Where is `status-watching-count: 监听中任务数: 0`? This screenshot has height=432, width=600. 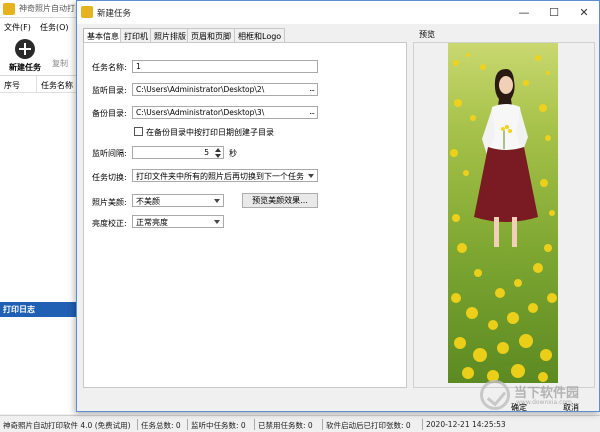
status-watching-count: 监听中任务数: 0 is located at coordinates (218, 425).